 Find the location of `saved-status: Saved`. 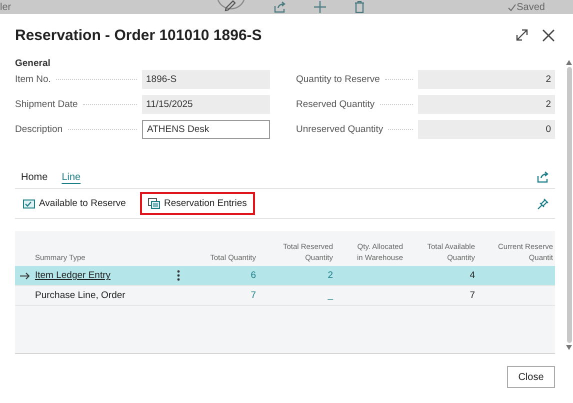

saved-status: Saved is located at coordinates (530, 7).